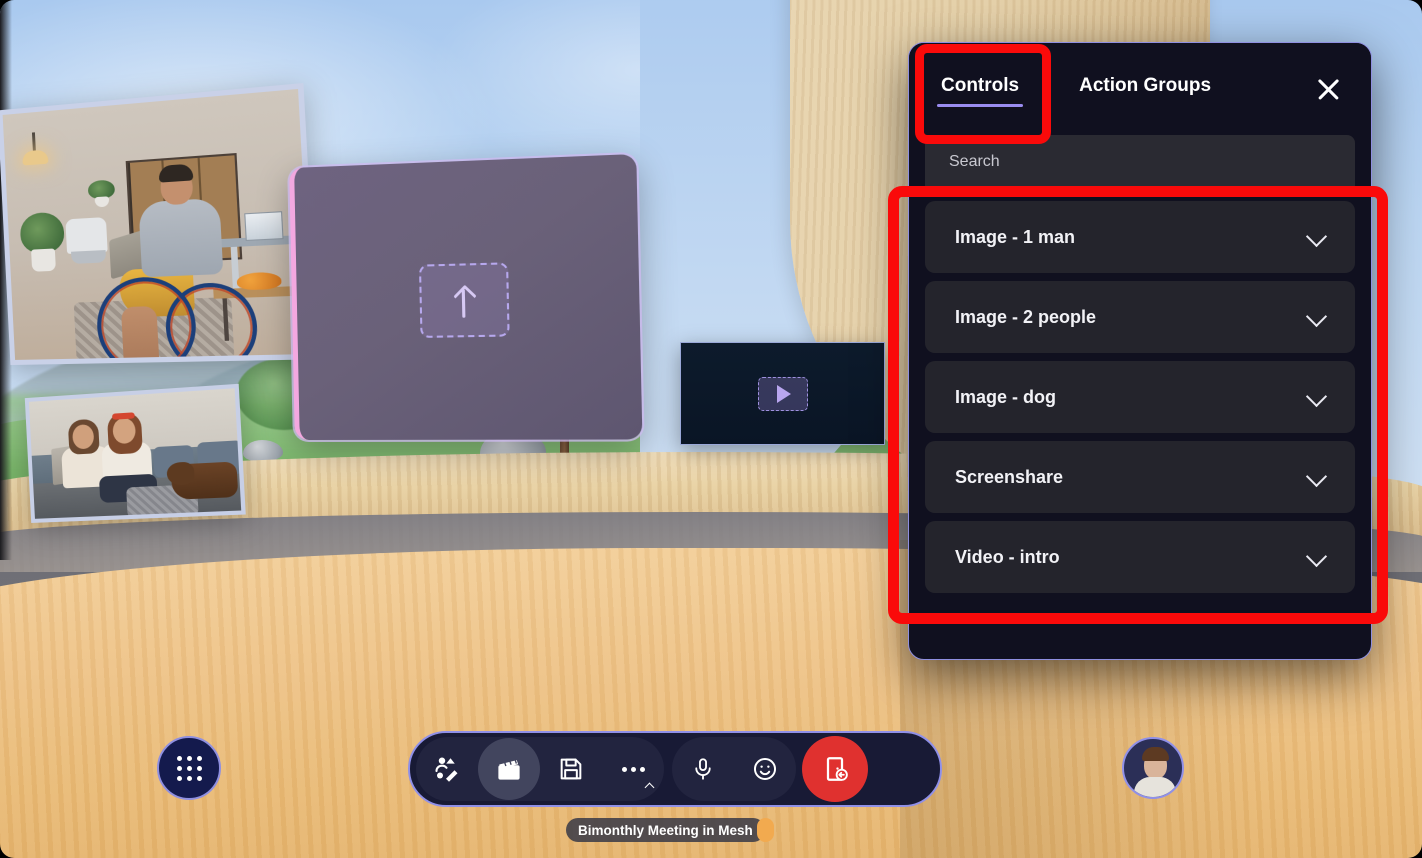 The width and height of the screenshot is (1422, 858). Describe the element at coordinates (1140, 557) in the screenshot. I see `list-item: Video - intro` at that location.